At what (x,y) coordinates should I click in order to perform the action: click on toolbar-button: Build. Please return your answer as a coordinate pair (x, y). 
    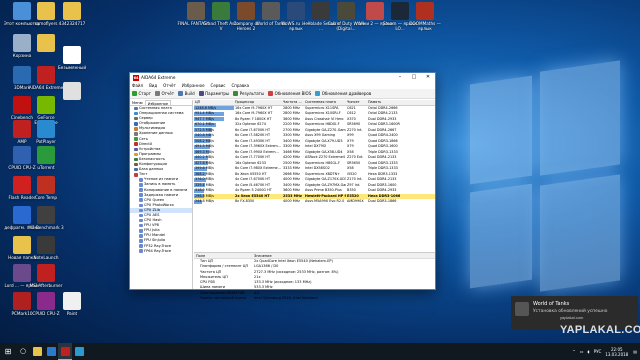
    Looking at the image, I should click on (186, 93).